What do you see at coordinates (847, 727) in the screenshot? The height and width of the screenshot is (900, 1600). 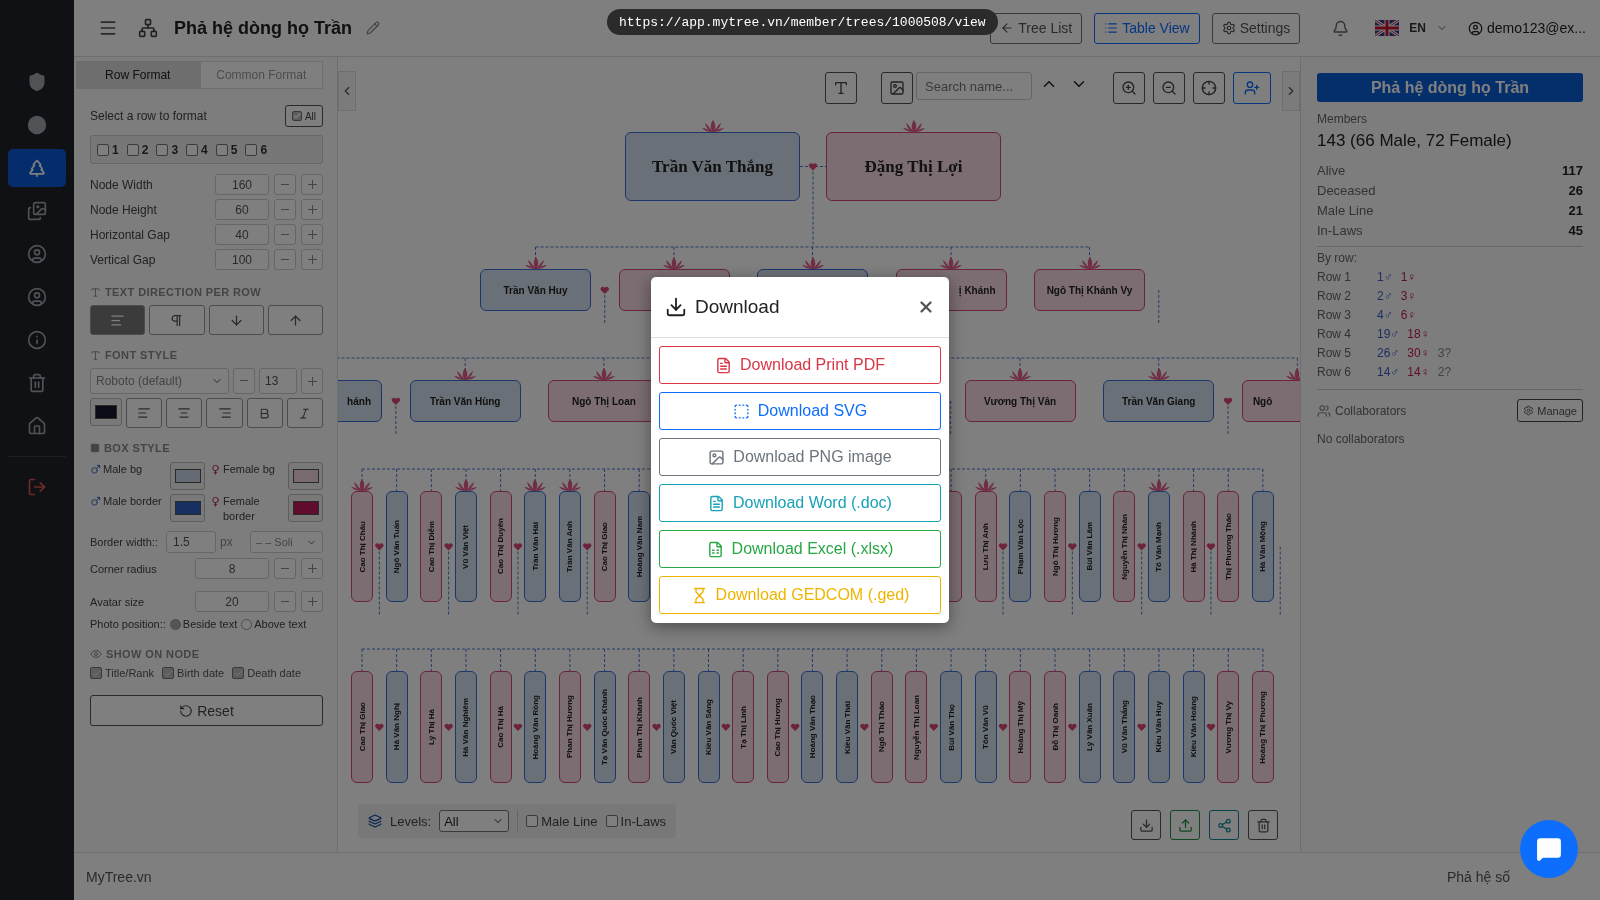 I see `person-node: Kiều Văn Thái` at bounding box center [847, 727].